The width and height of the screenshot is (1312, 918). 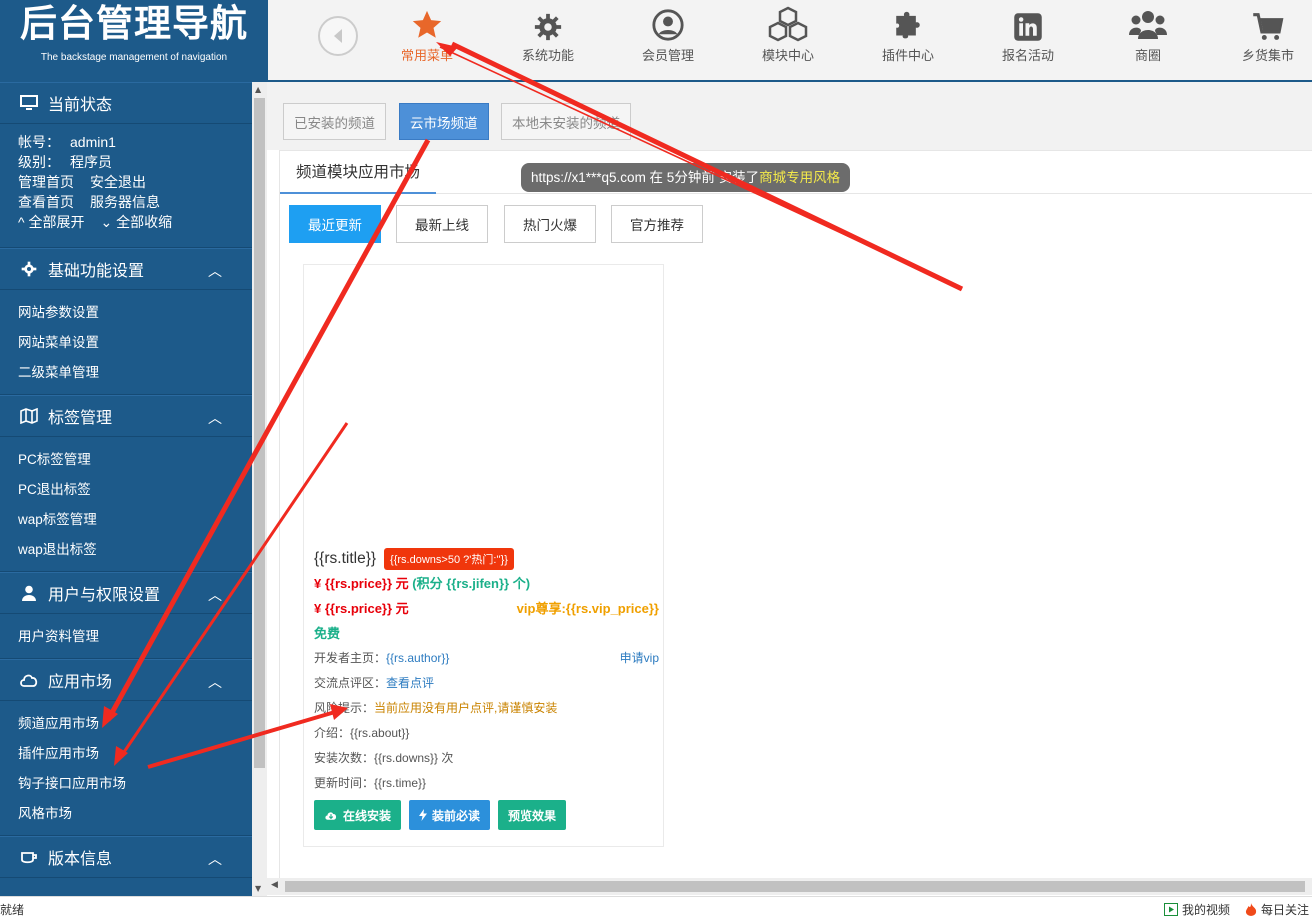 I want to click on risk-label: 风险提示：, so click(x=344, y=708).